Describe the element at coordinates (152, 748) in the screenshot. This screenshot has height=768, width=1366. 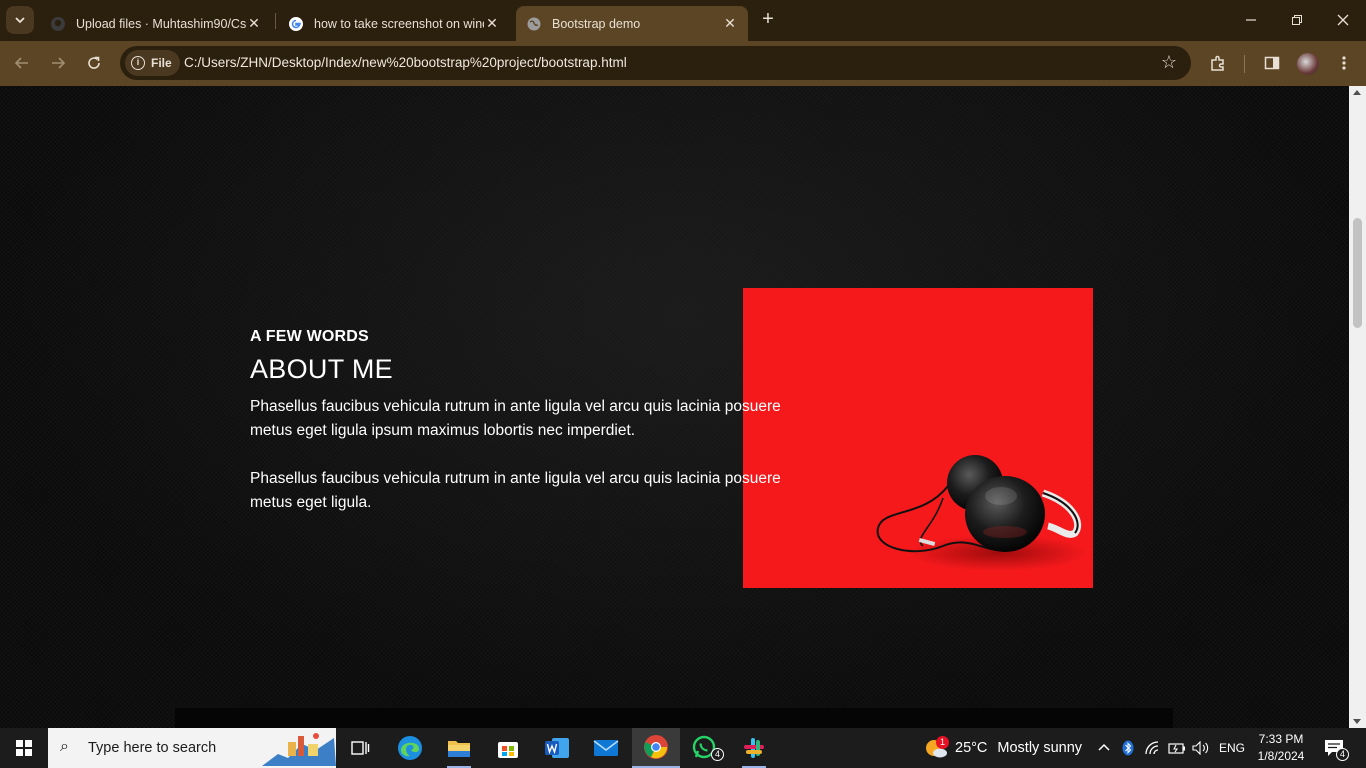
I see `search-placeholder: Type here to search` at that location.